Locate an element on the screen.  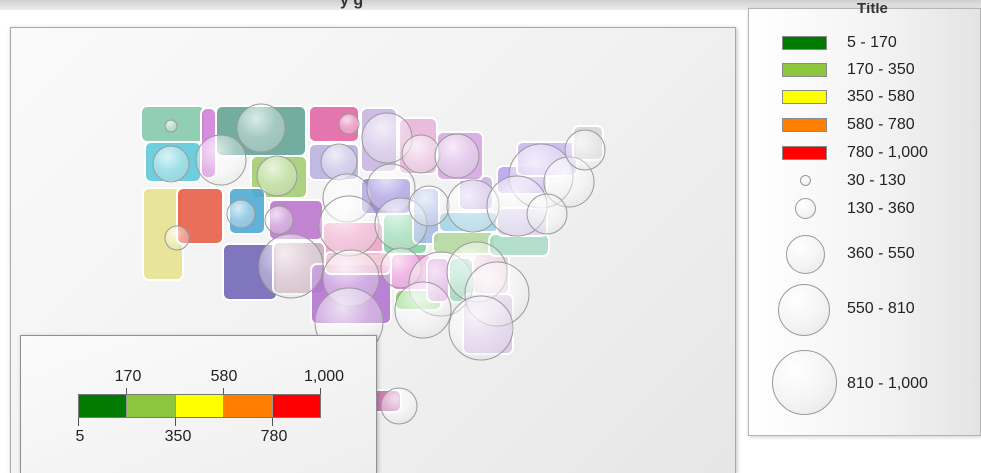
color-scale-bar is located at coordinates (199, 406).